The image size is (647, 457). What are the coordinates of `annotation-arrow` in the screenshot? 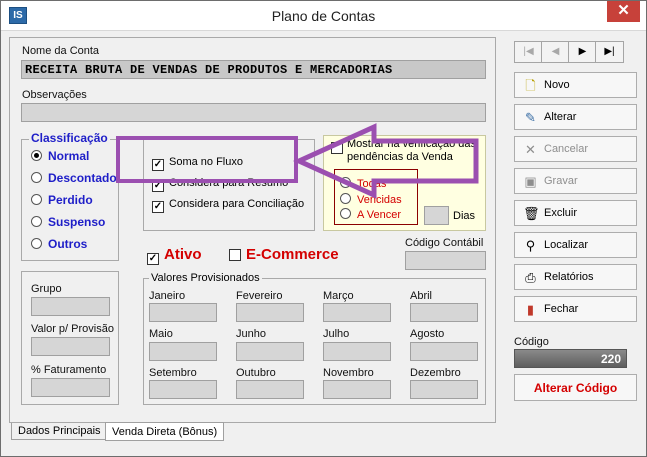 It's located at (385, 161).